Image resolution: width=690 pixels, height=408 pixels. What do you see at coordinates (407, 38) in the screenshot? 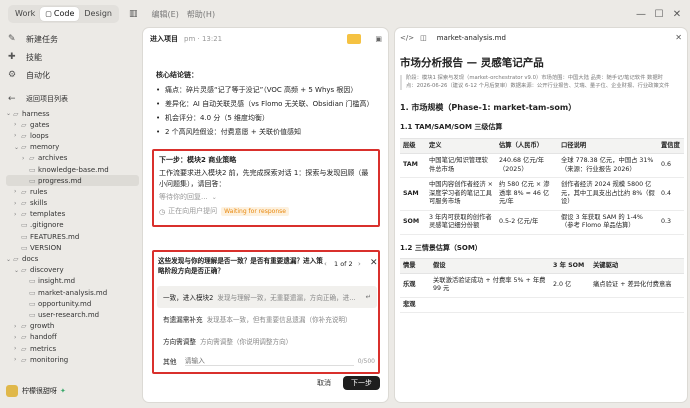
I see `code-view-icon: </>` at bounding box center [407, 38].